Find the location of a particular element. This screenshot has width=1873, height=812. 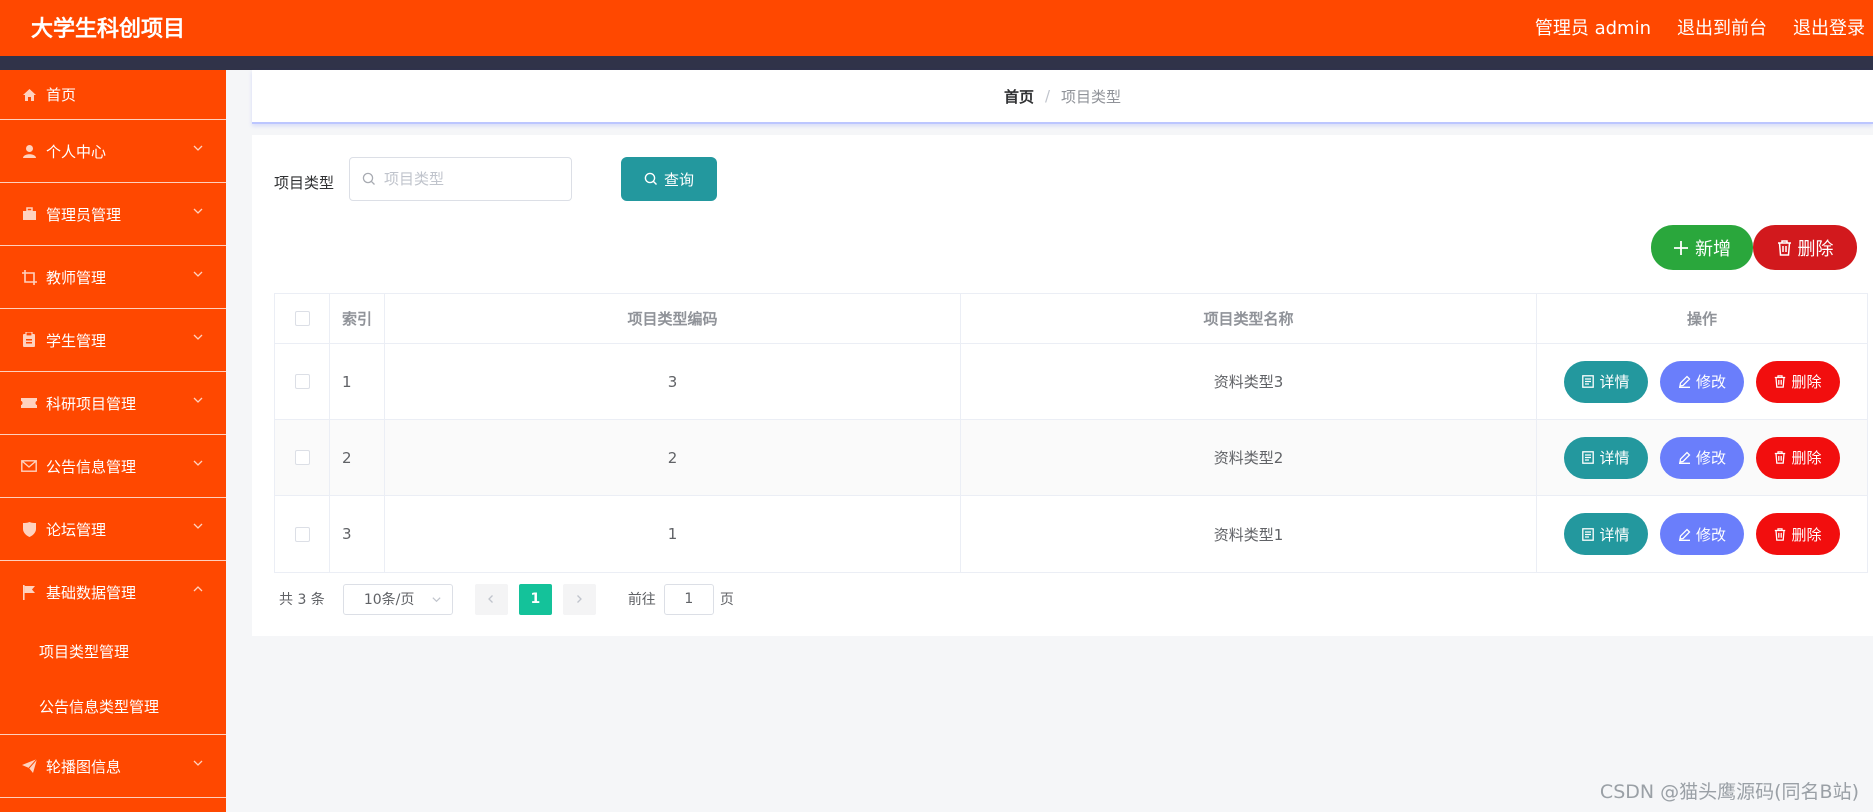

search-field is located at coordinates (460, 179).